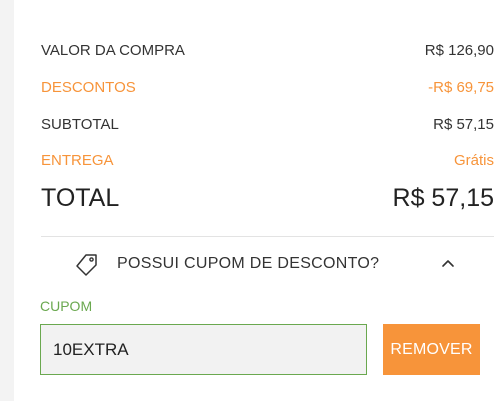 Image resolution: width=500 pixels, height=401 pixels. What do you see at coordinates (80, 197) in the screenshot?
I see `total-label: TOTAL` at bounding box center [80, 197].